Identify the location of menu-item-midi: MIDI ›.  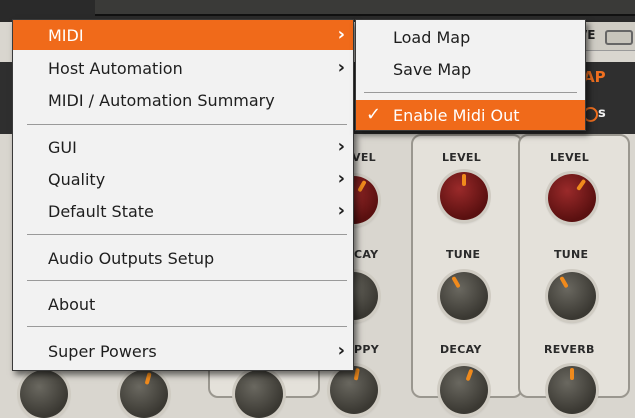
(183, 35).